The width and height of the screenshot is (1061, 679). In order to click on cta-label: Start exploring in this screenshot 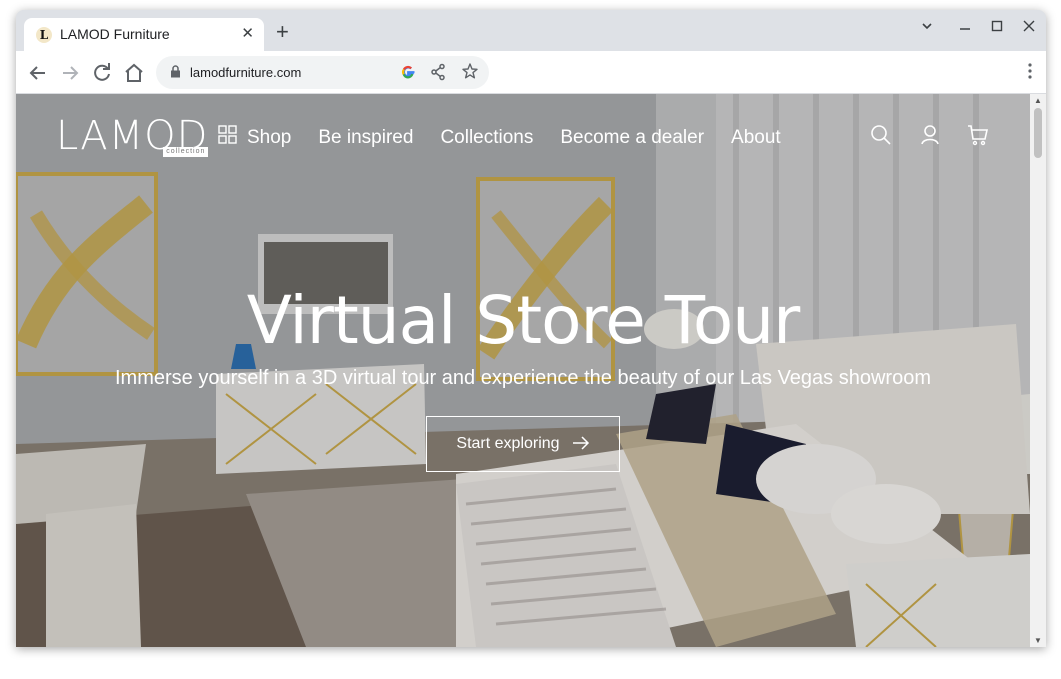, I will do `click(508, 443)`.